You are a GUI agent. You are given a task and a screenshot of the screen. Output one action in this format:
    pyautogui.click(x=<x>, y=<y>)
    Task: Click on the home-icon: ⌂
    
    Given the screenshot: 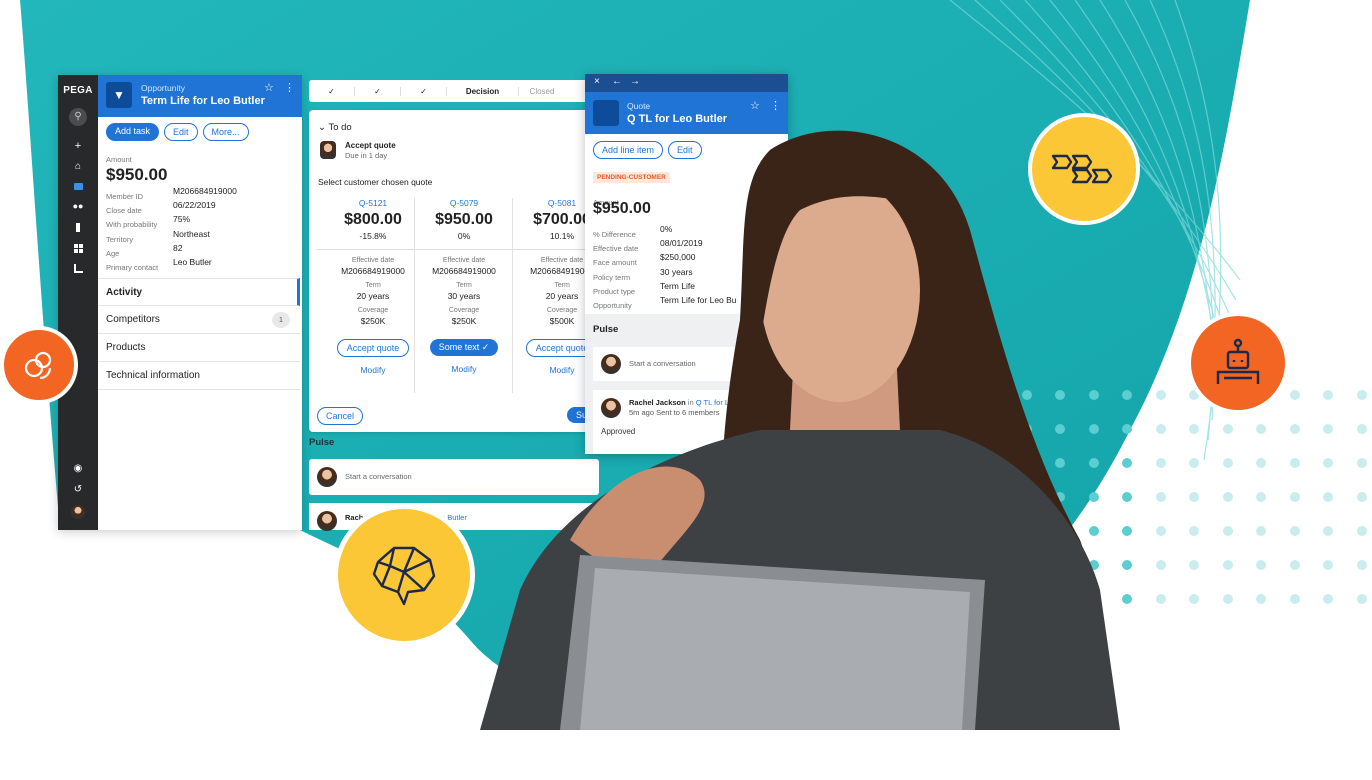 What is the action you would take?
    pyautogui.click(x=78, y=166)
    